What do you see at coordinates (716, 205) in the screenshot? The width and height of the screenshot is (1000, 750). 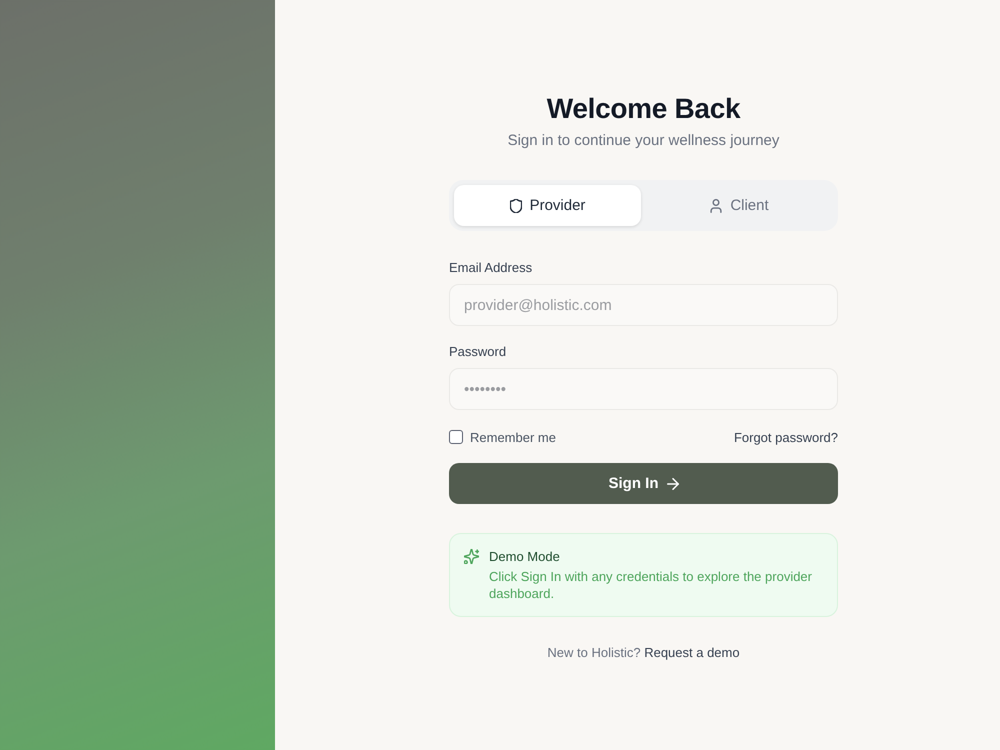 I see `user-icon` at bounding box center [716, 205].